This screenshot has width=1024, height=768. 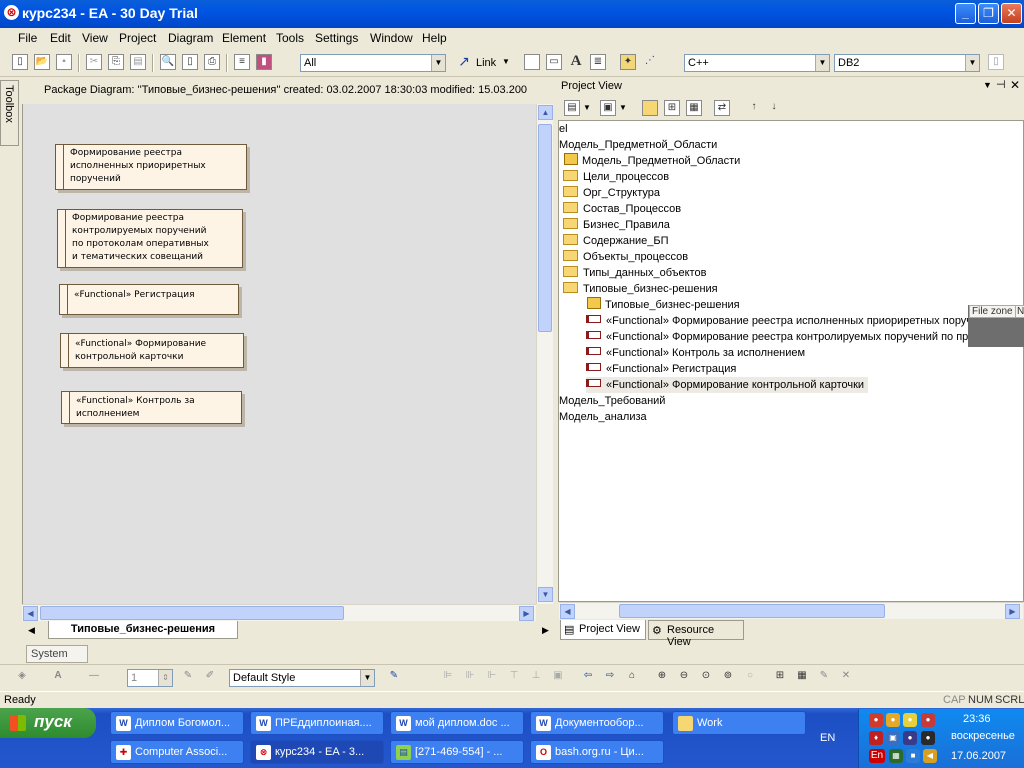 What do you see at coordinates (94, 62) in the screenshot?
I see `cut-icon: ✂` at bounding box center [94, 62].